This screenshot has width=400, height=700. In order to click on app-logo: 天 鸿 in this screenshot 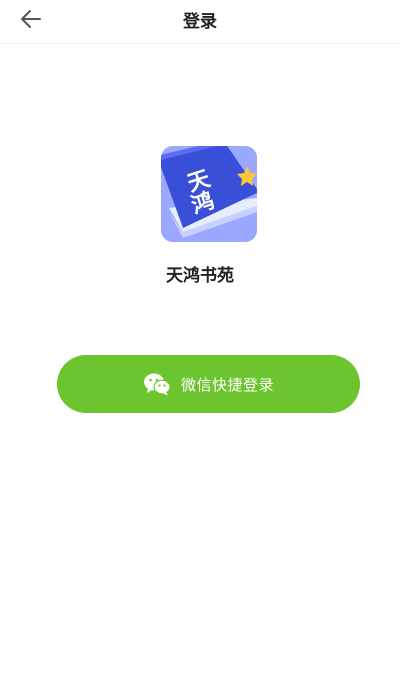, I will do `click(209, 194)`.